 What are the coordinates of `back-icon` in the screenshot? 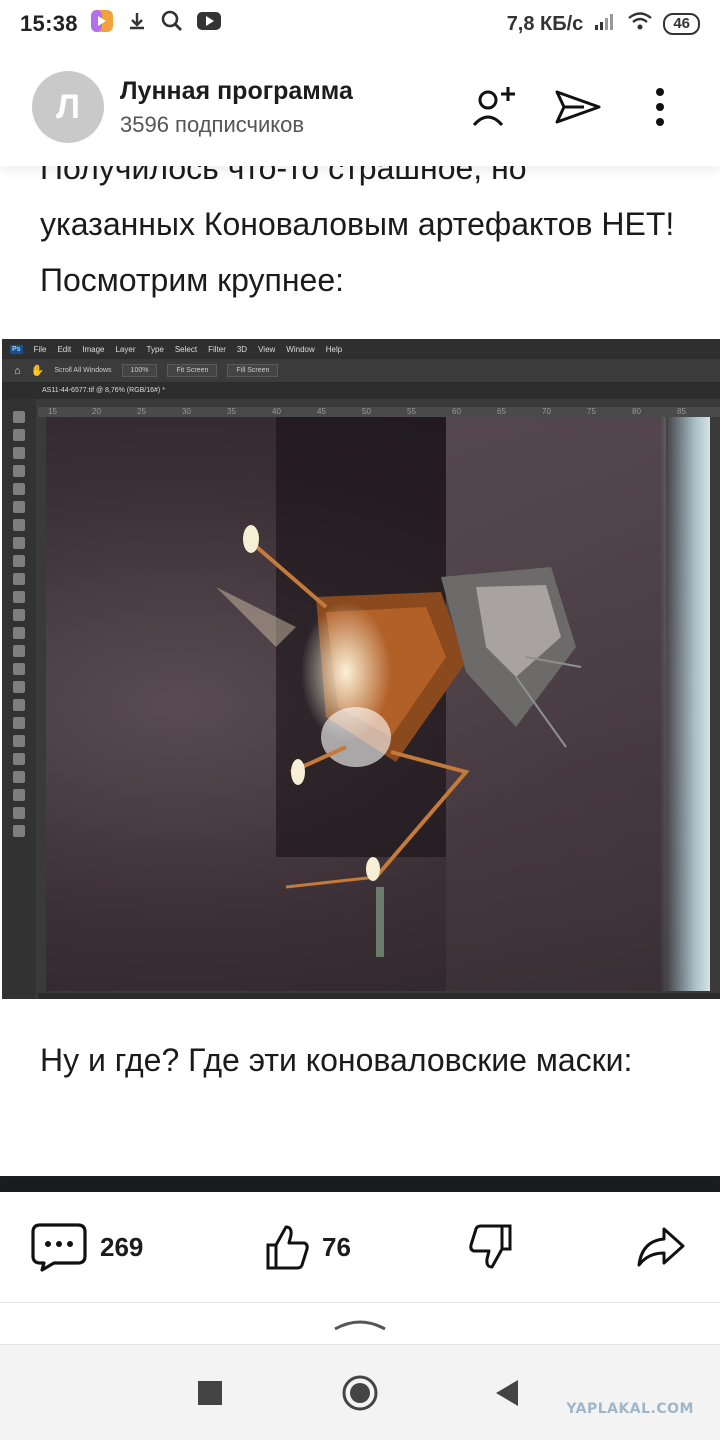 It's located at (507, 1393).